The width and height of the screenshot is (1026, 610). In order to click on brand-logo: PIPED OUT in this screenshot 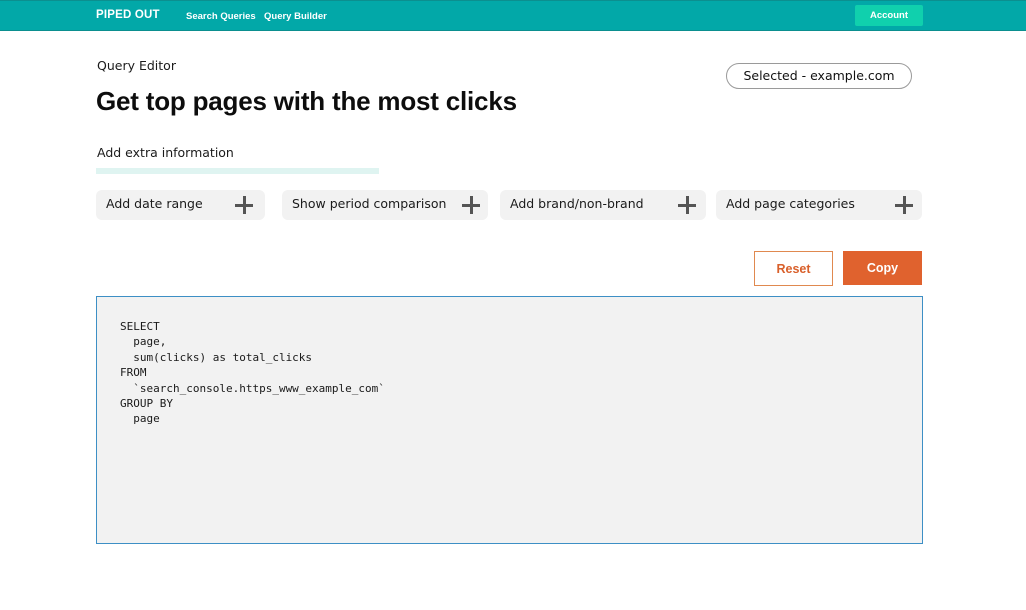, I will do `click(128, 15)`.